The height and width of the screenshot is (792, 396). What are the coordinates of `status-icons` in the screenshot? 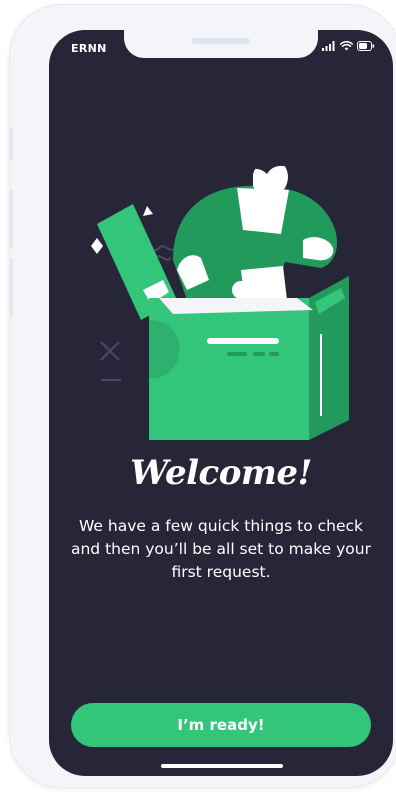 It's located at (348, 46).